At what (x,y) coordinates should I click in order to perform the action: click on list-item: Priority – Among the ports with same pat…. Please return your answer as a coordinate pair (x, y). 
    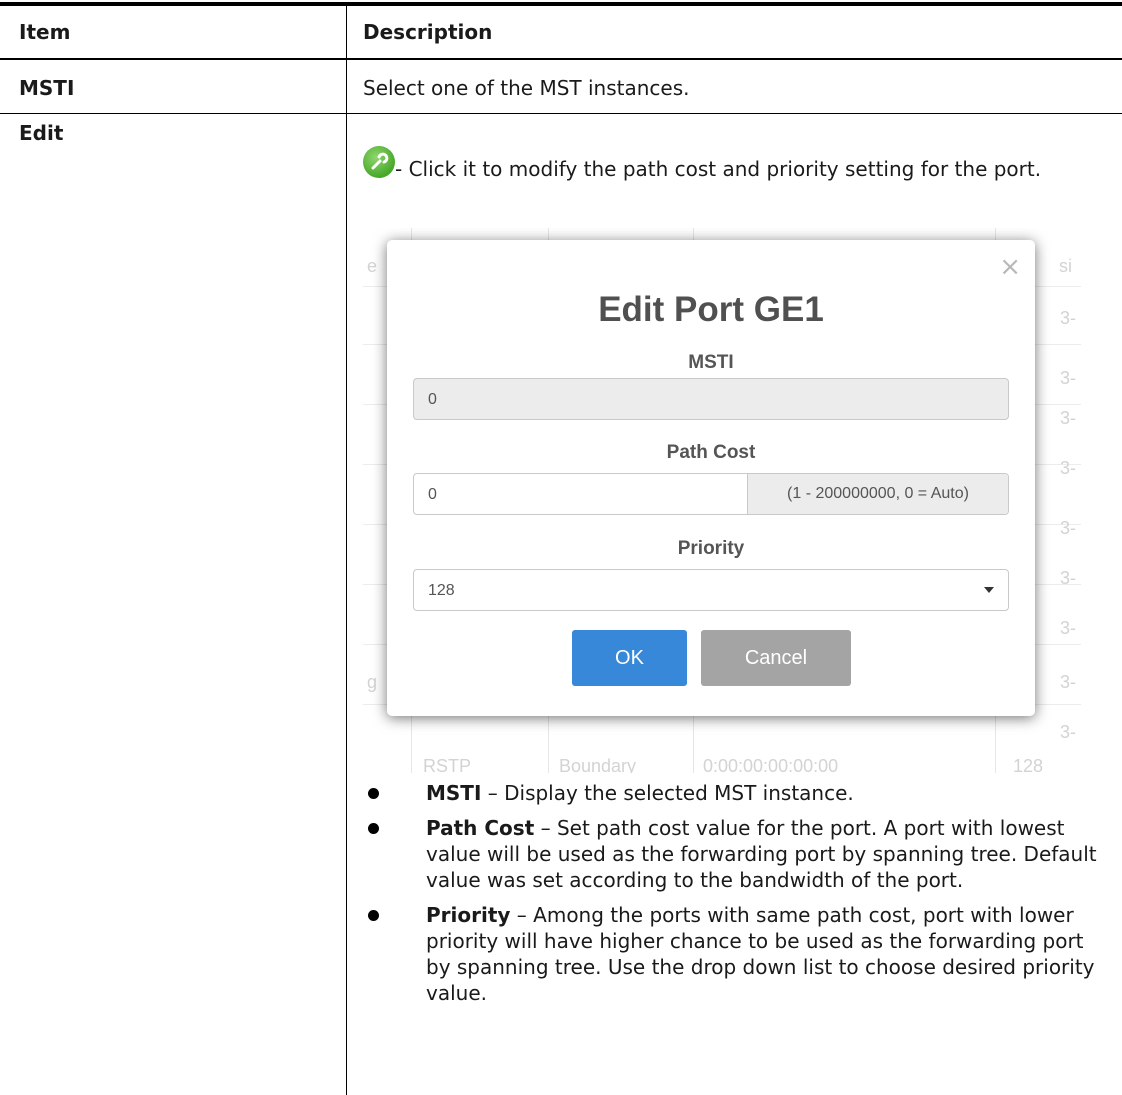
    Looking at the image, I should click on (733, 954).